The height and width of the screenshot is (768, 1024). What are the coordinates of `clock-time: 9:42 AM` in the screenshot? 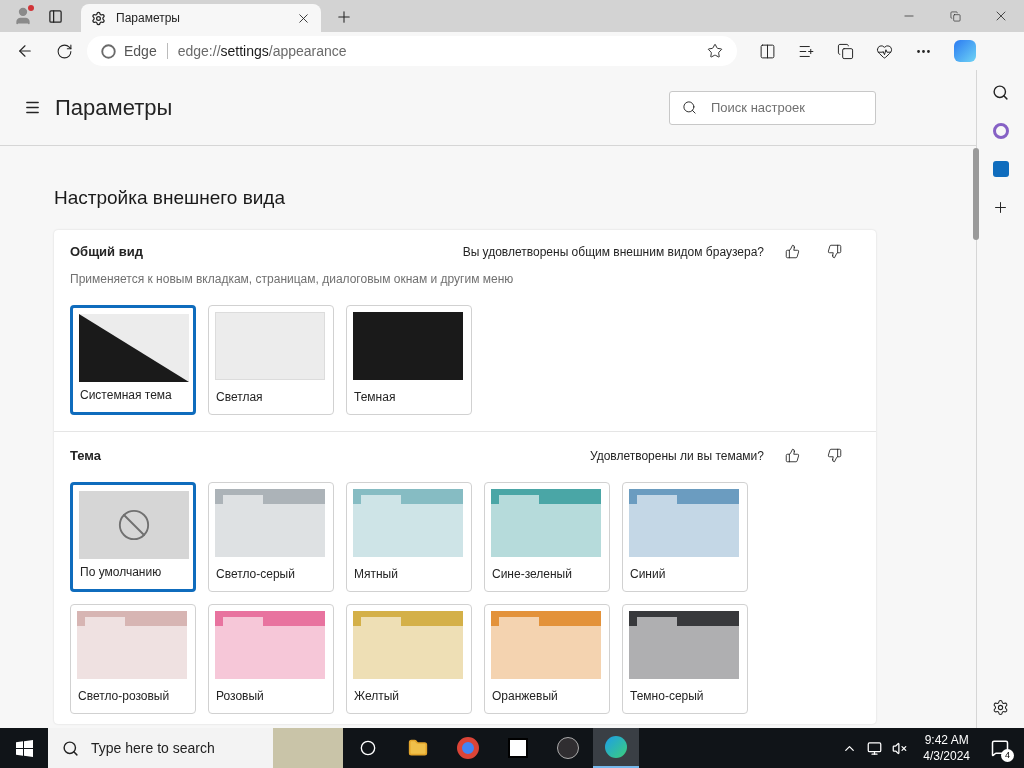 It's located at (946, 740).